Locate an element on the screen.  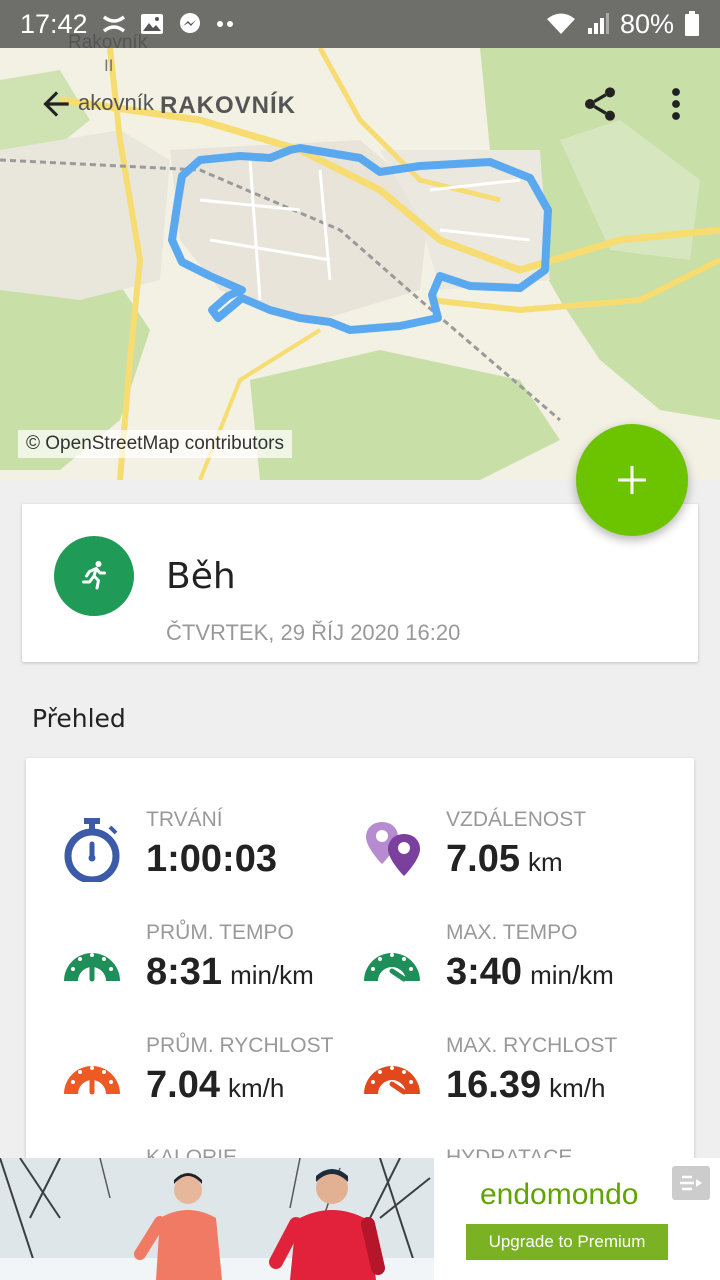
stat-avg-pace-label: PRŮM. TEMPO is located at coordinates (220, 932).